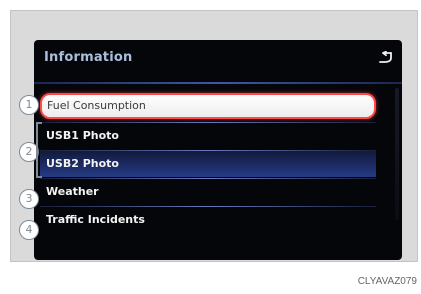 Image resolution: width=421 pixels, height=294 pixels. Describe the element at coordinates (208, 164) in the screenshot. I see `menu-item-usb2-photo: USB2 Photo` at that location.